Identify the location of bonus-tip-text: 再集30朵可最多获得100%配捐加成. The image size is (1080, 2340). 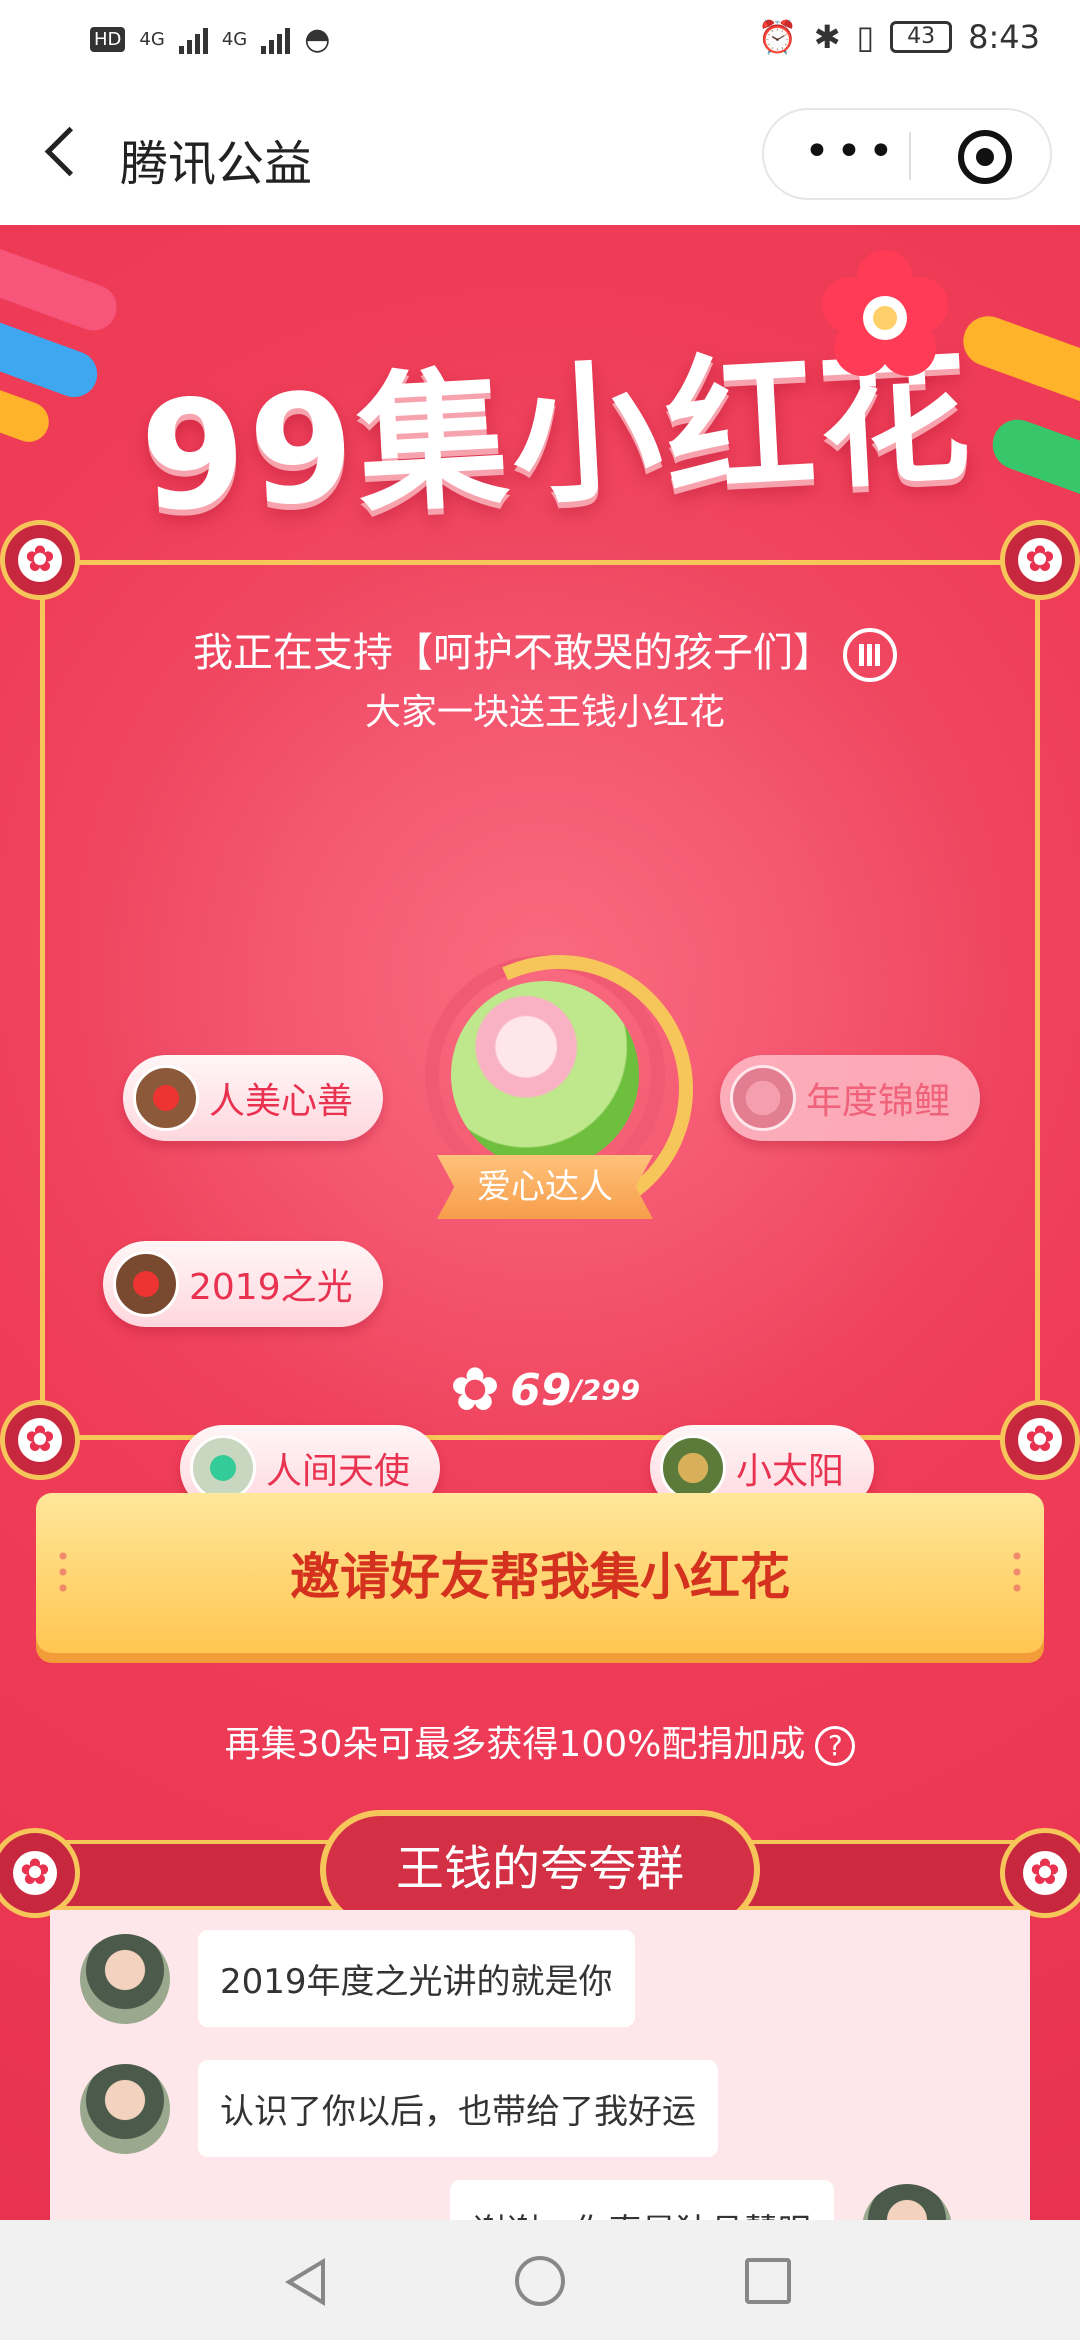
(515, 1744).